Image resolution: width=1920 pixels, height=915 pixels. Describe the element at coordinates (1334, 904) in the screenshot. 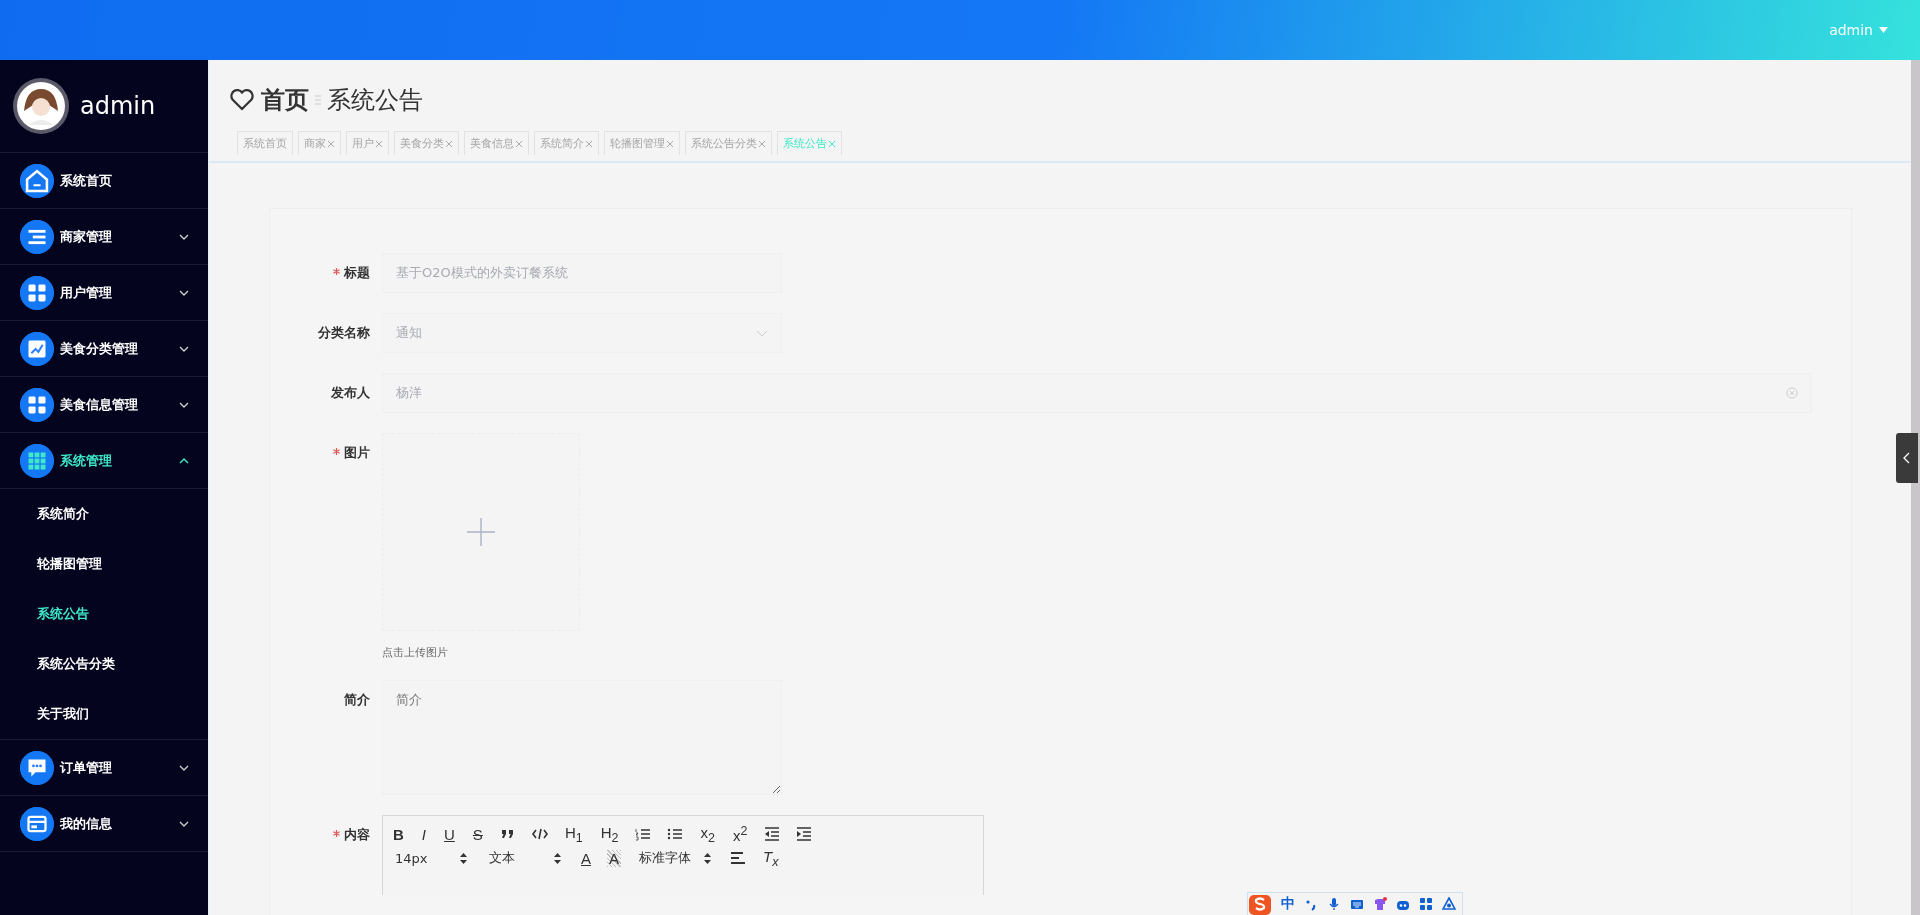

I see `microphone-icon` at that location.